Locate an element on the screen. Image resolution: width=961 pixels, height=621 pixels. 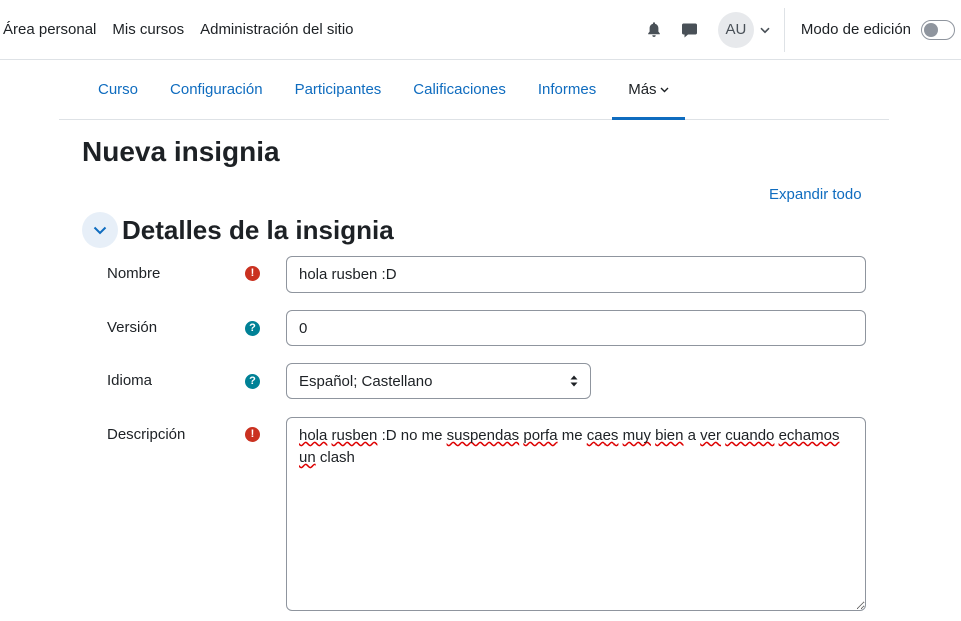
chevron-down-icon is located at coordinates (100, 230).